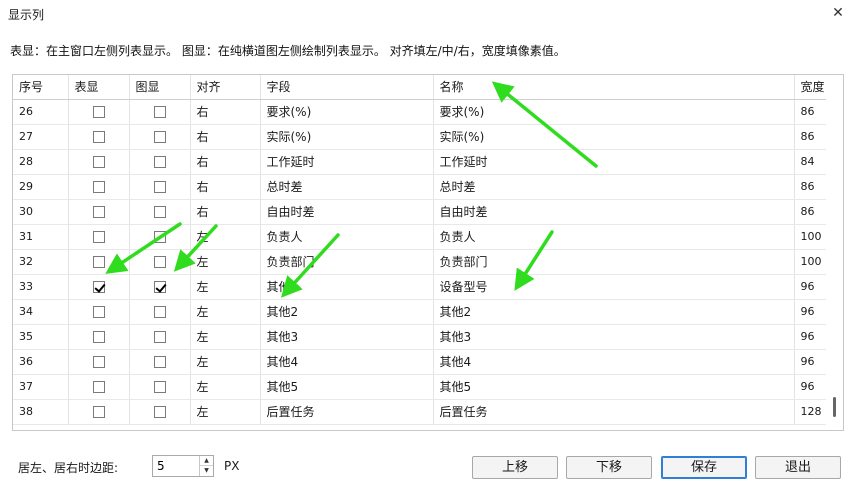 This screenshot has height=490, width=856. I want to click on cell-seq: 28, so click(41, 162).